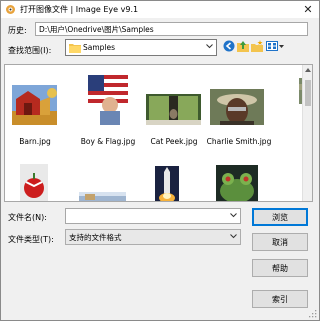 Image resolution: width=320 pixels, height=321 pixels. What do you see at coordinates (237, 107) in the screenshot?
I see `charlie-smith-thumbnail` at bounding box center [237, 107].